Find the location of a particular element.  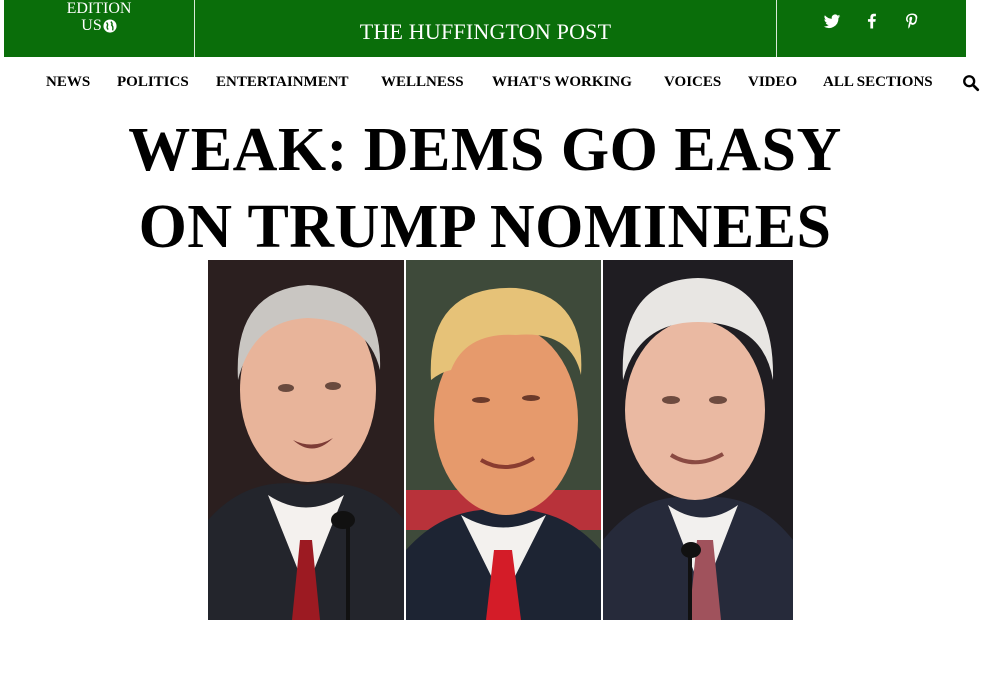

twitter-icon is located at coordinates (832, 21).